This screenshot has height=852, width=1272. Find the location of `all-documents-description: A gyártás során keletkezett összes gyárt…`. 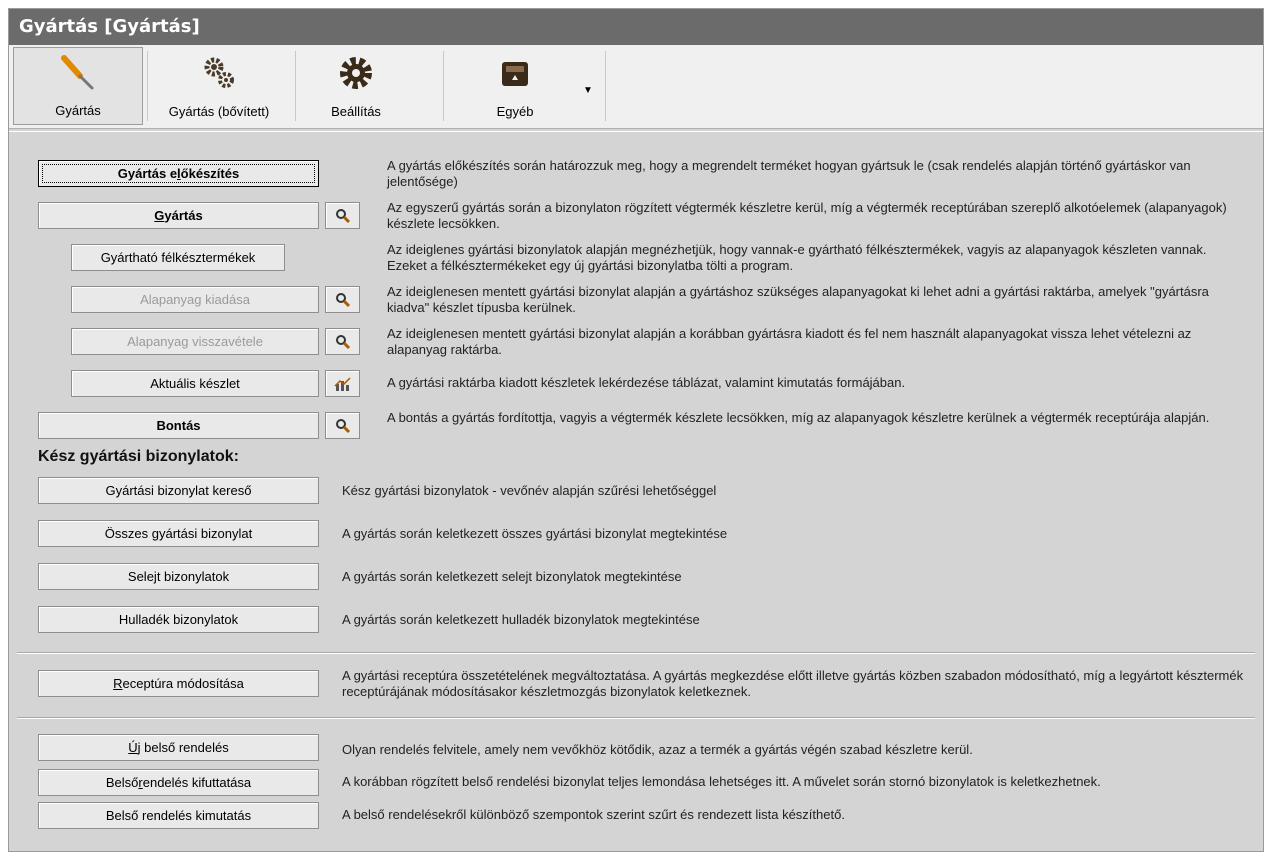

all-documents-description: A gyártás során keletkezett összes gyárt… is located at coordinates (535, 533).